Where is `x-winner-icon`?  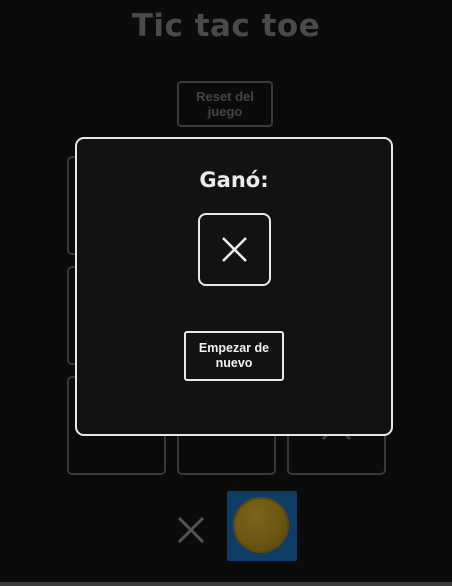 x-winner-icon is located at coordinates (234, 249).